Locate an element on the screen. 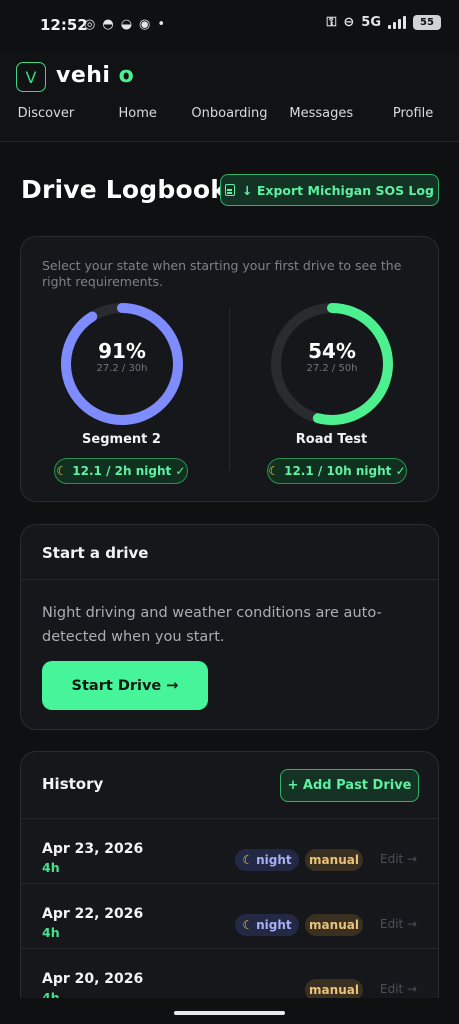  brand-accent: o is located at coordinates (126, 75).